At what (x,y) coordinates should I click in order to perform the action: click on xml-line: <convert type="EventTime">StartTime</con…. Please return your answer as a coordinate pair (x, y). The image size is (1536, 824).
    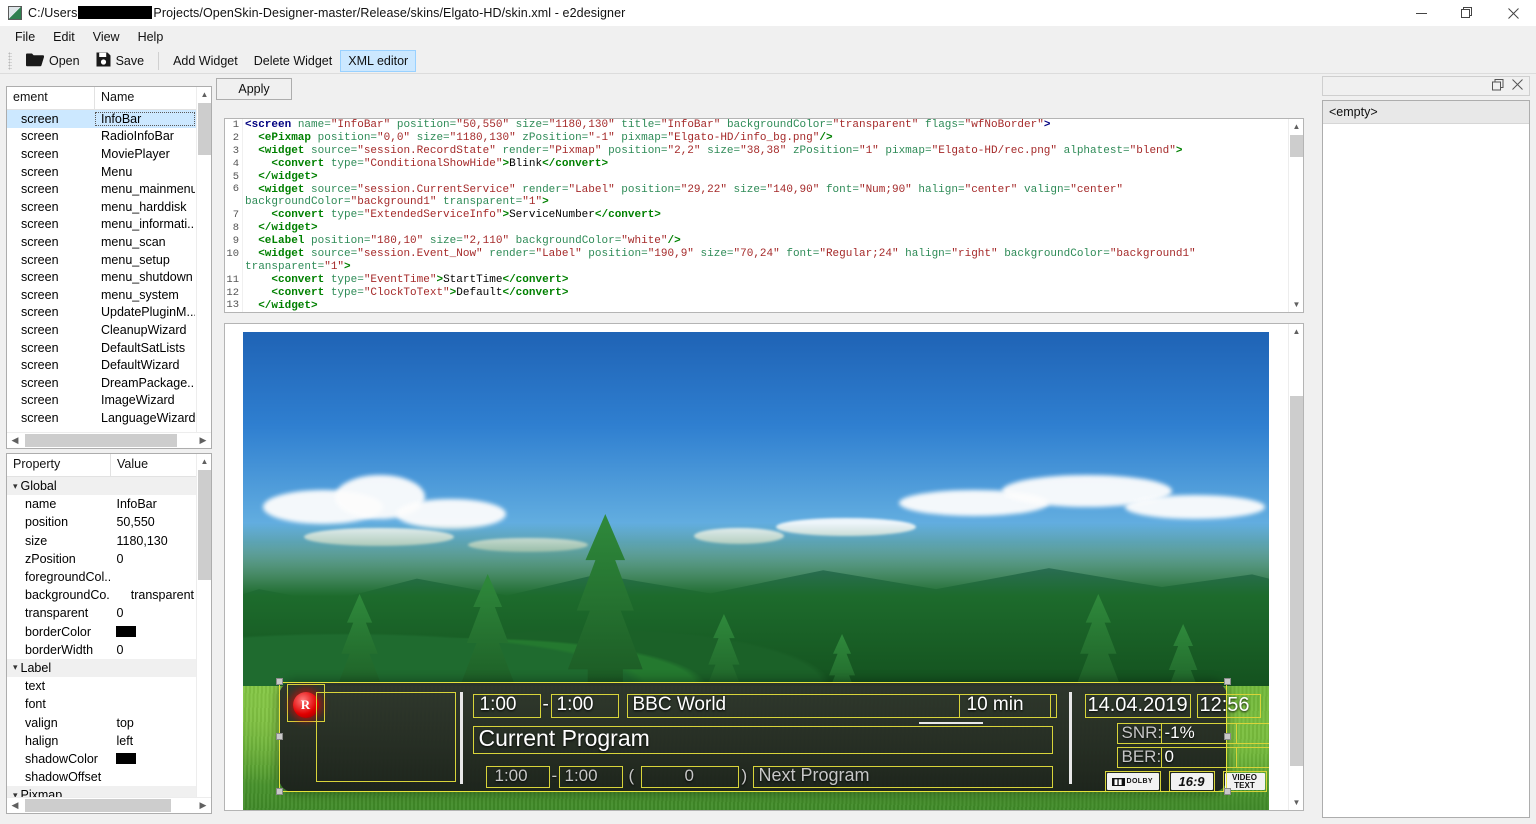
    Looking at the image, I should click on (765, 280).